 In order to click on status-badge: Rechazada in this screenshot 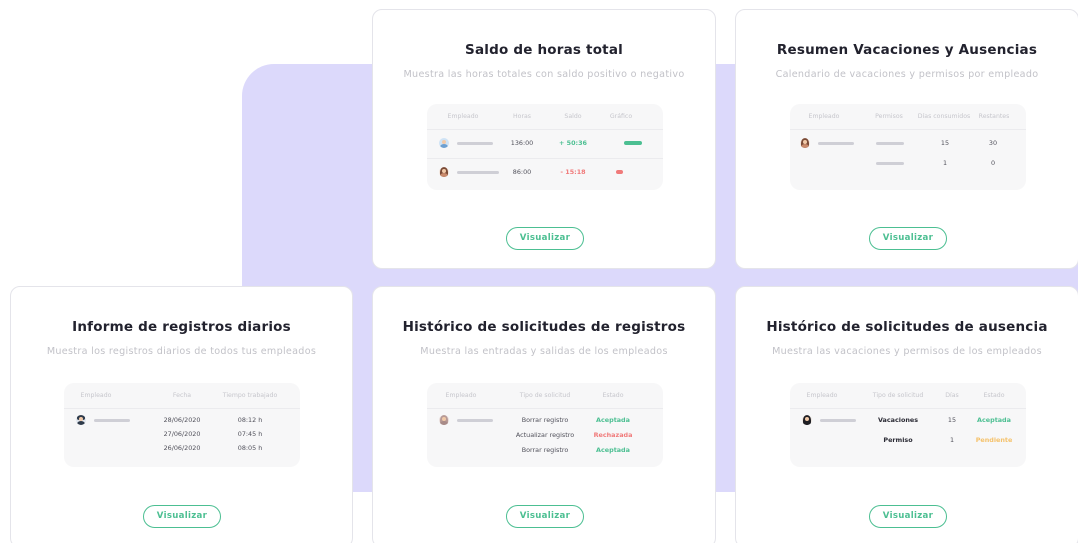, I will do `click(613, 435)`.